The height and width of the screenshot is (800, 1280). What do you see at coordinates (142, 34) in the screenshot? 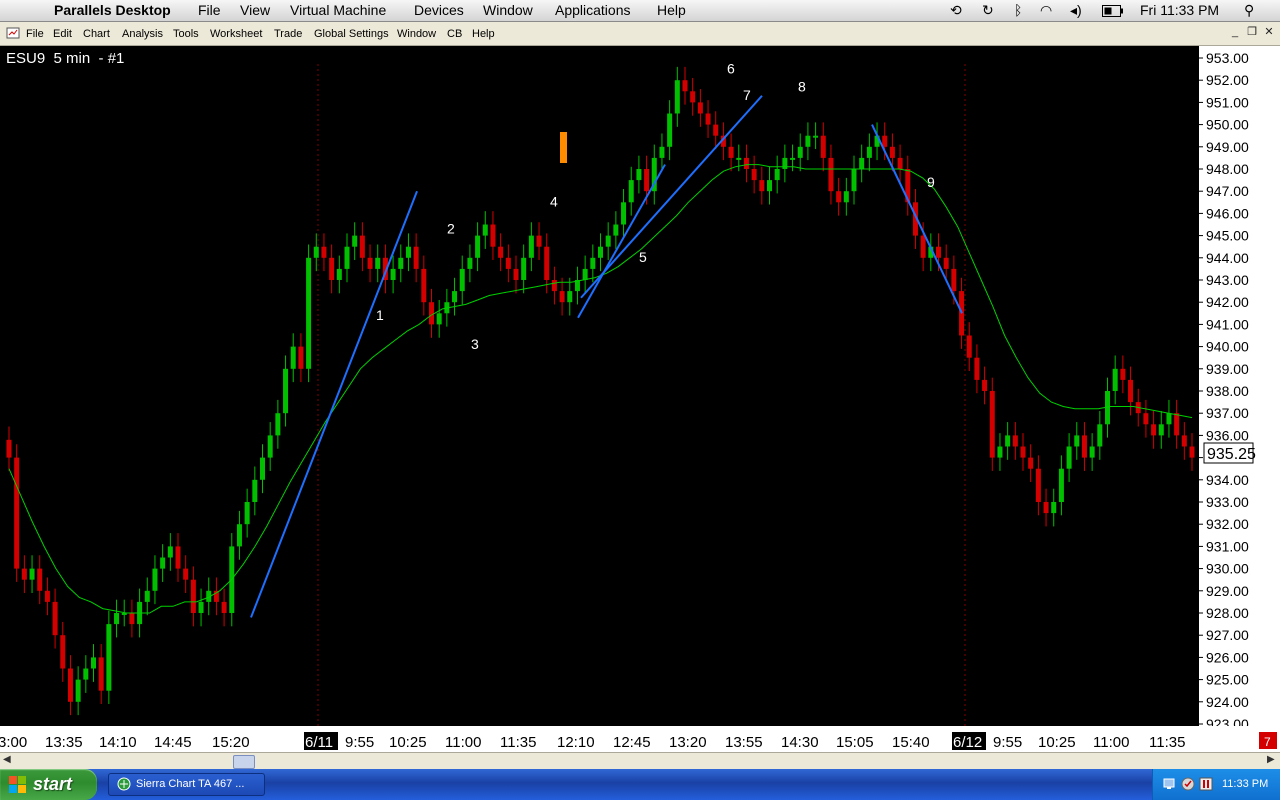
I see `menu-analysis: Analysis` at bounding box center [142, 34].